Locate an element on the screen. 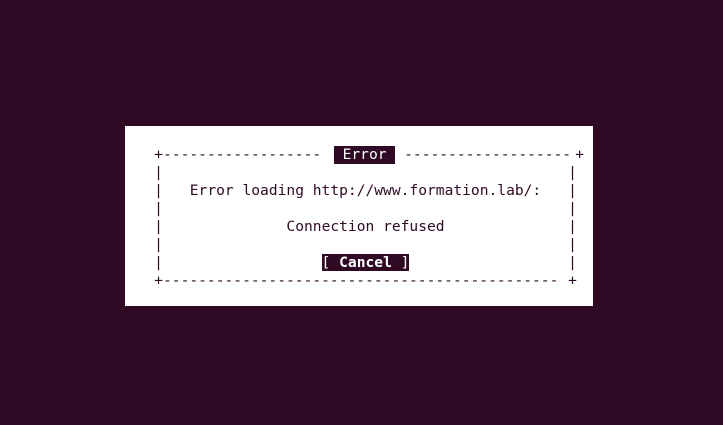 The height and width of the screenshot is (425, 723). error-message: Error loading http://www.formation.lab/: is located at coordinates (365, 190).